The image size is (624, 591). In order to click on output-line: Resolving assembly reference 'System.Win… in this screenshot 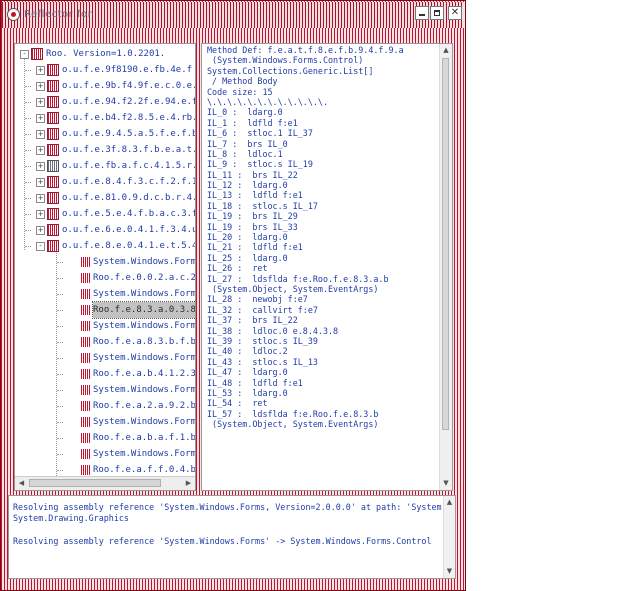, I will do `click(234, 507)`.